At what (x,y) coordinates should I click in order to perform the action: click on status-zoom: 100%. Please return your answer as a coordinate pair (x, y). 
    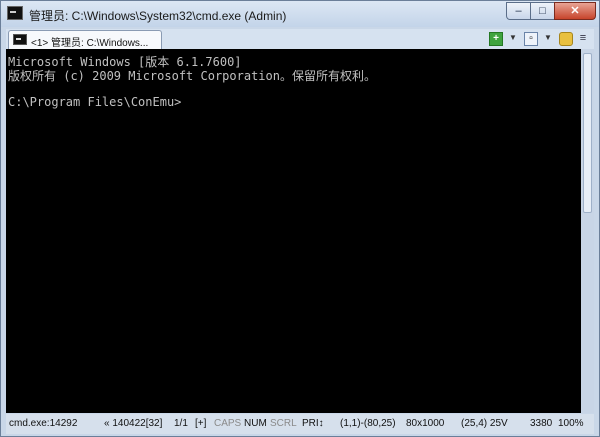
    Looking at the image, I should click on (571, 423).